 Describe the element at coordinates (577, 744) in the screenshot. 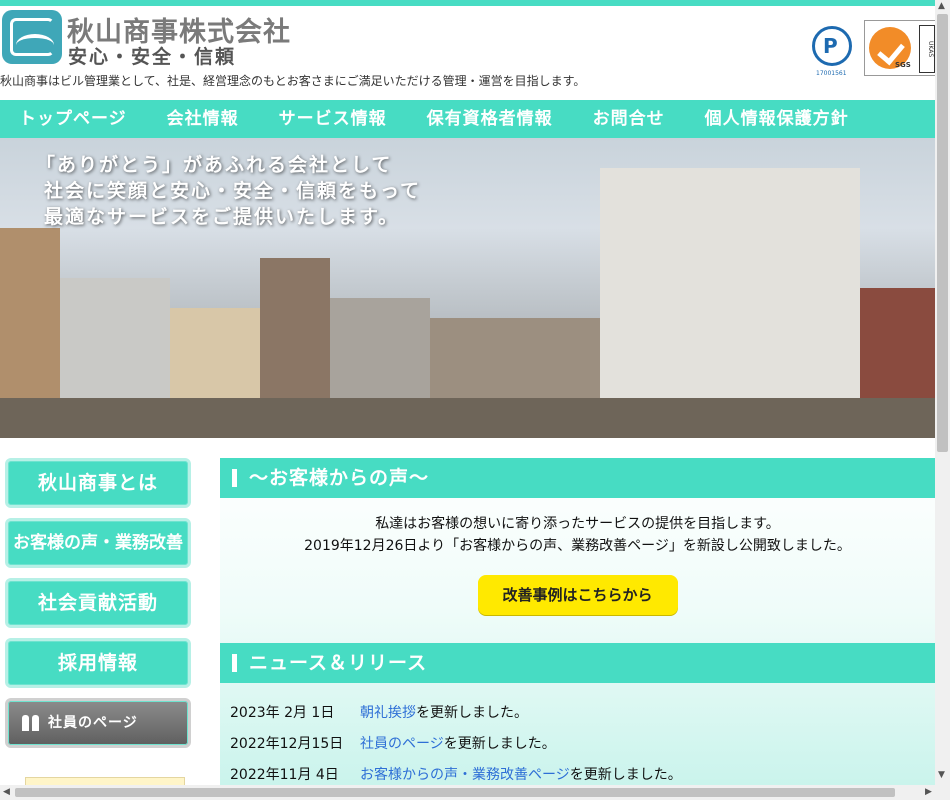

I see `news-item: 2022年12月15日 社員のページを更新しました。` at that location.